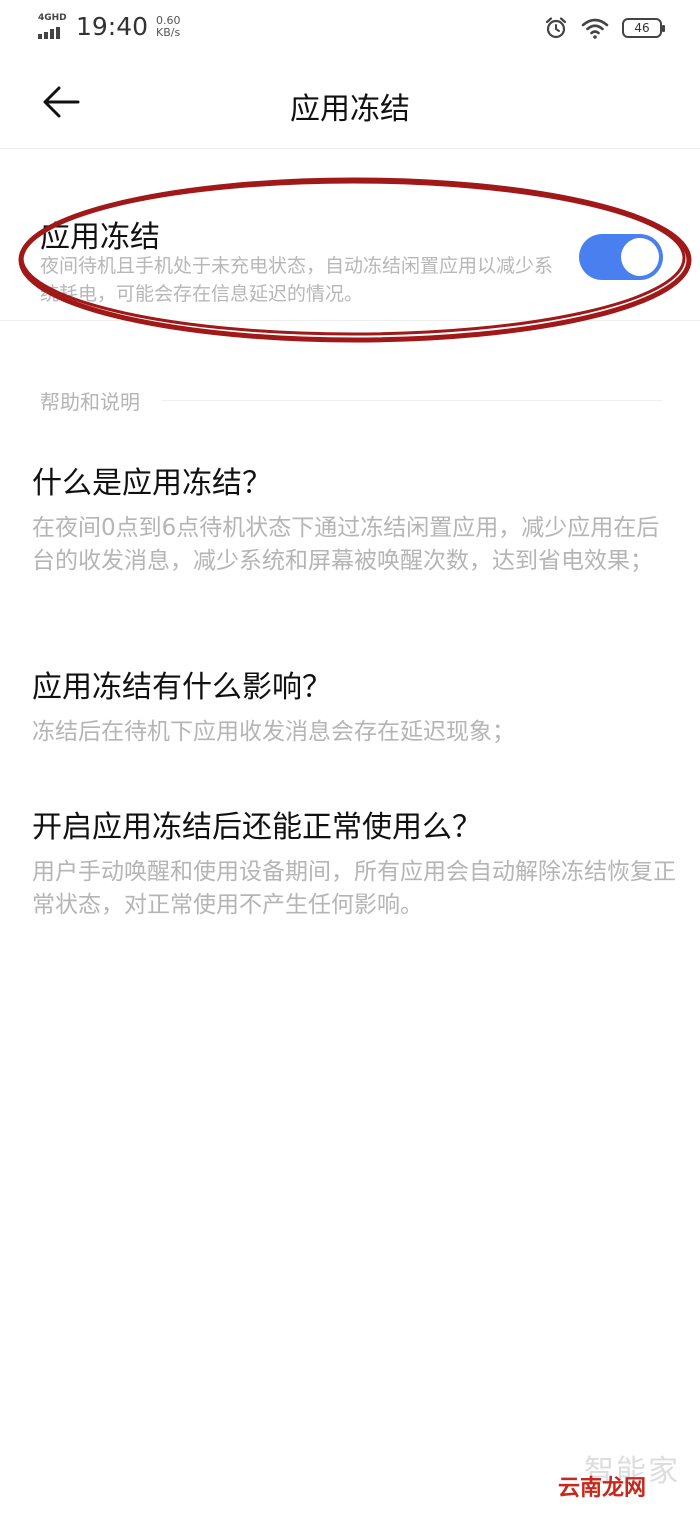 The image size is (700, 1516). Describe the element at coordinates (595, 28) in the screenshot. I see `wifi-icon` at that location.